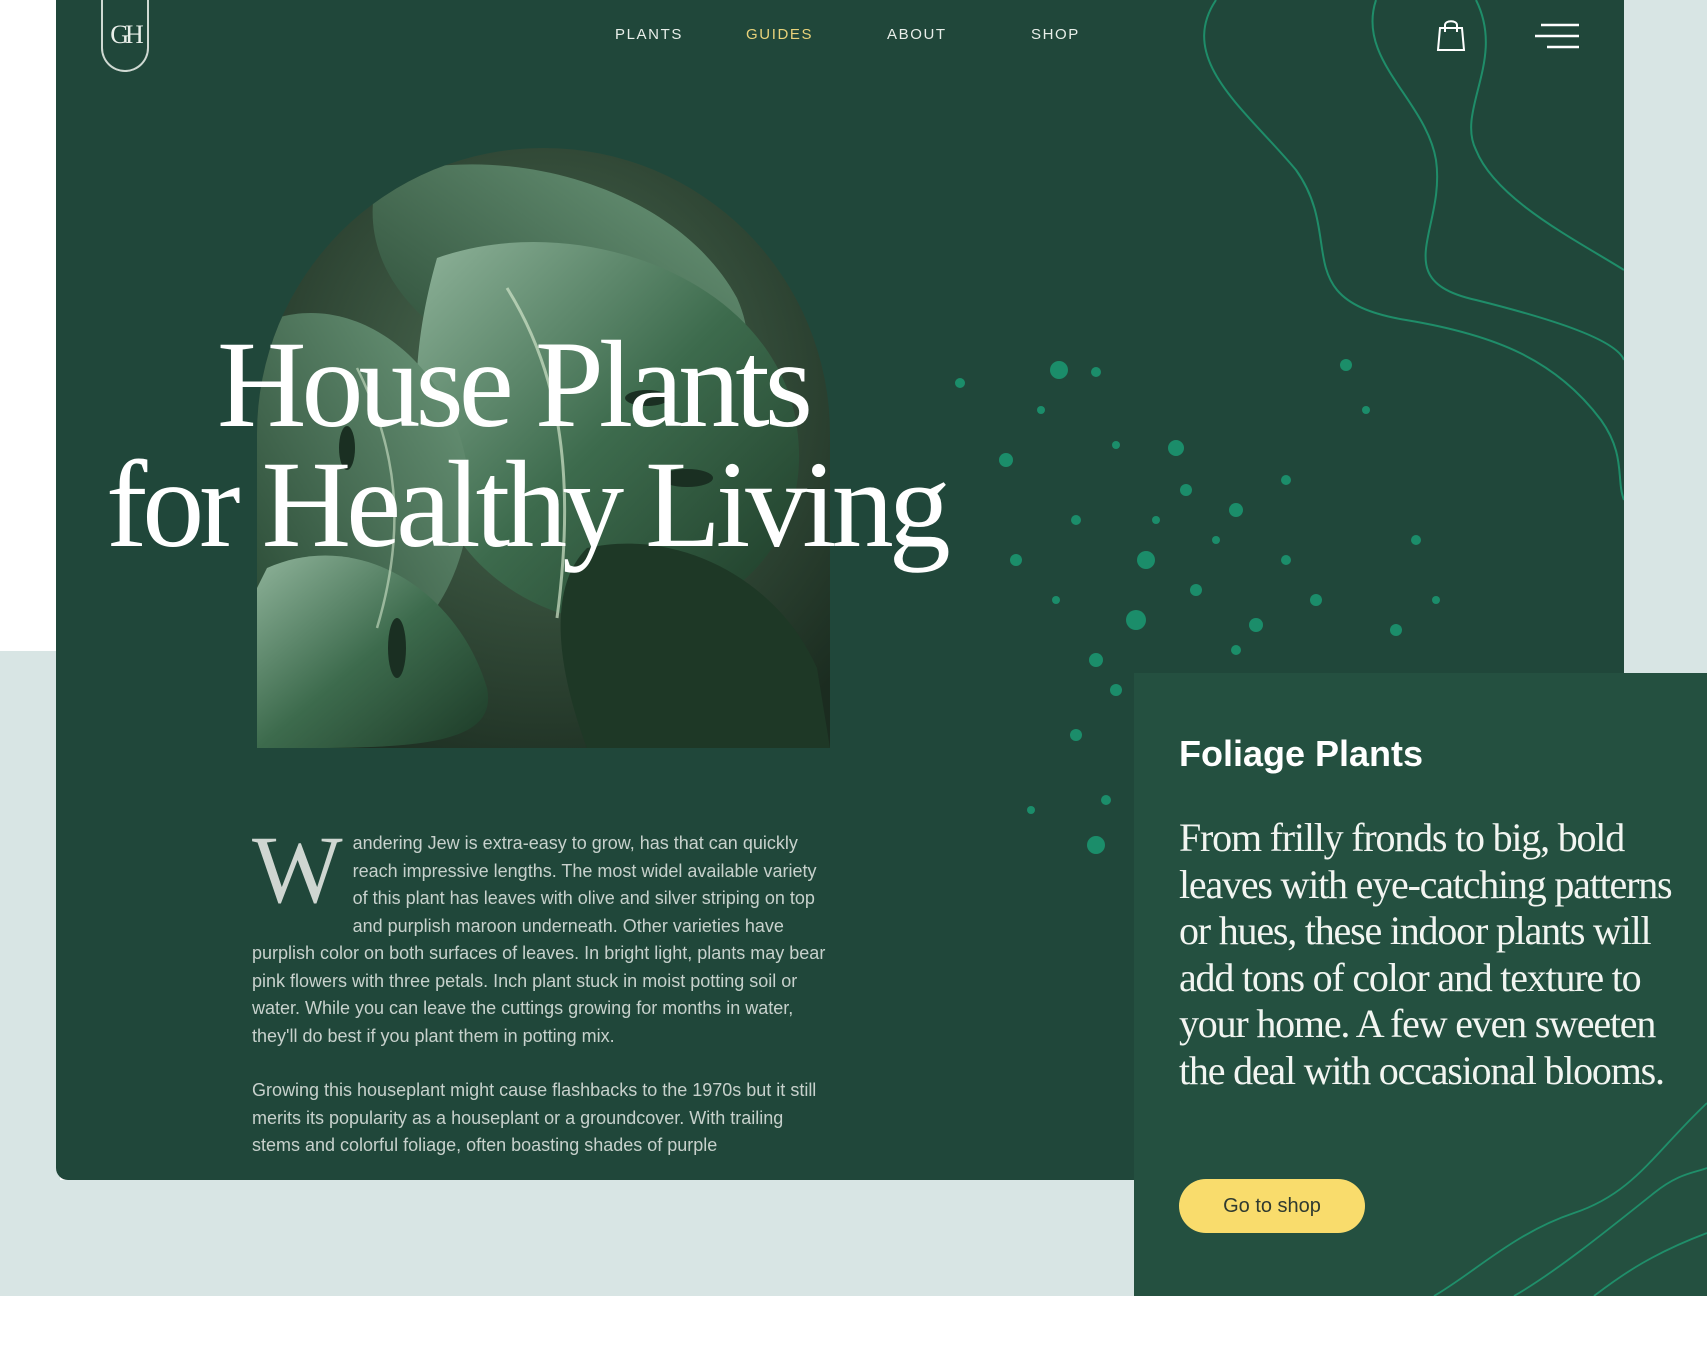  Describe the element at coordinates (779, 34) in the screenshot. I see `nav-item-guides: GUIDES` at that location.